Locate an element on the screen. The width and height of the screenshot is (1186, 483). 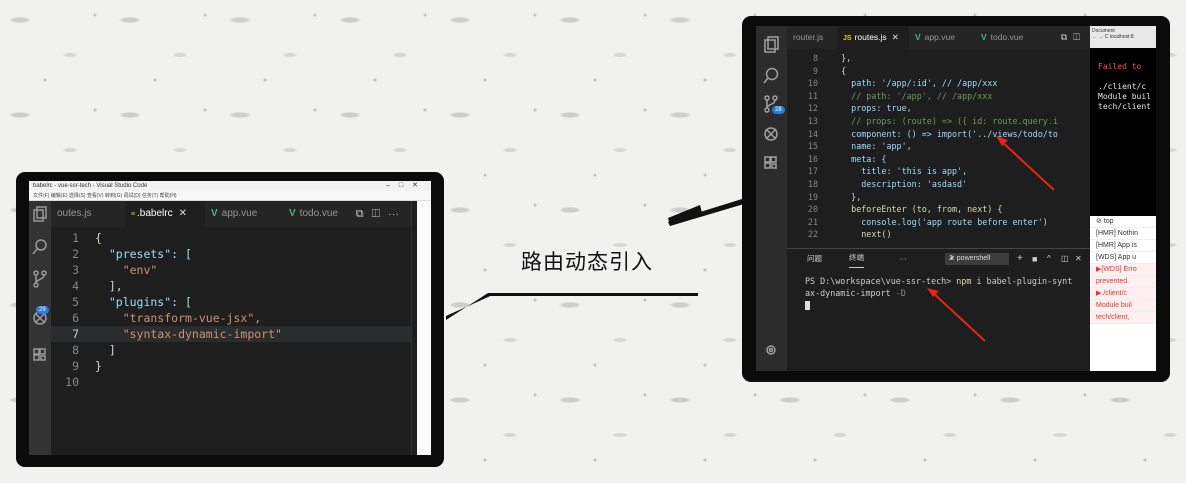
callout-underline is located at coordinates (593, 294).